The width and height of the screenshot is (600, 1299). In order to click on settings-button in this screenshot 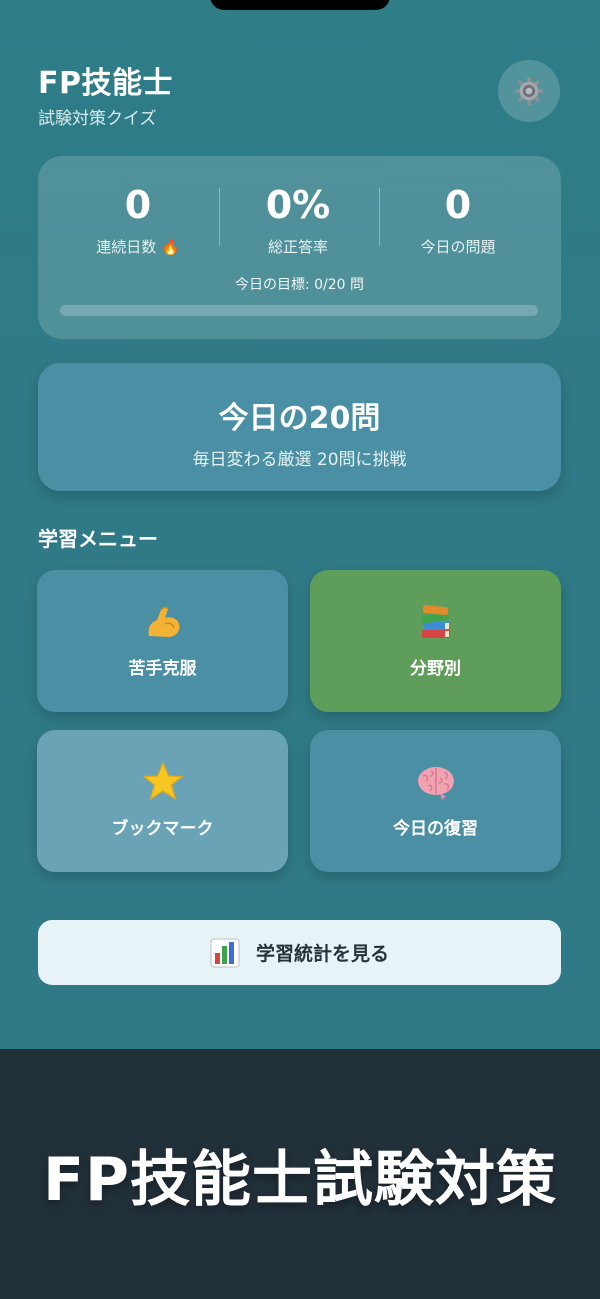, I will do `click(529, 91)`.